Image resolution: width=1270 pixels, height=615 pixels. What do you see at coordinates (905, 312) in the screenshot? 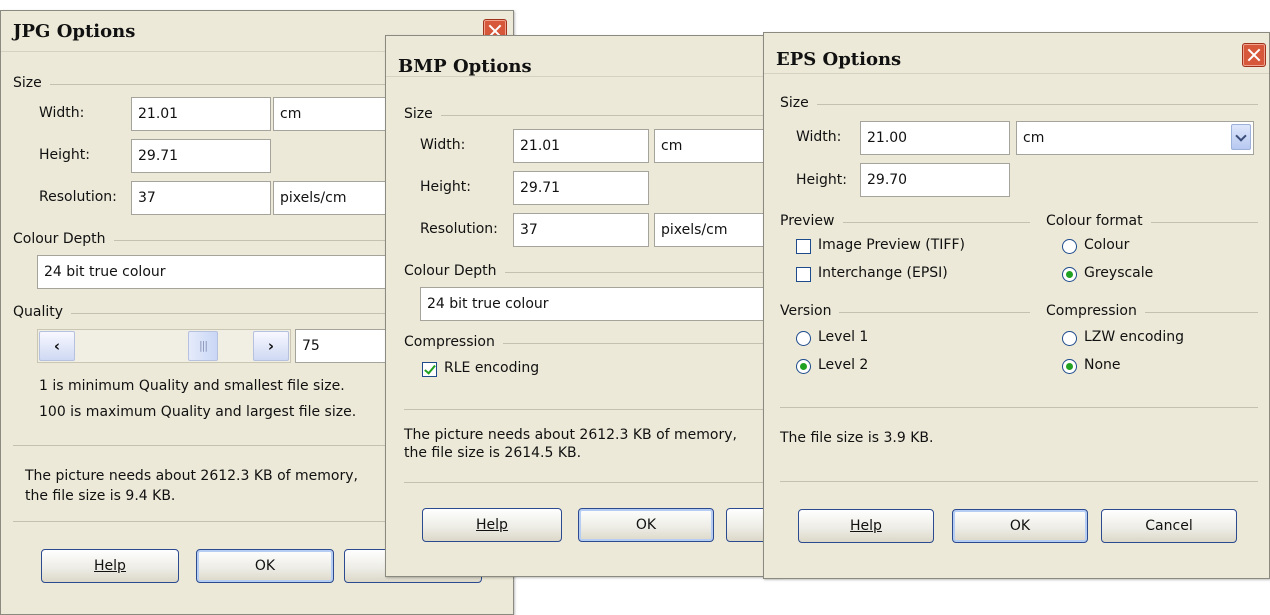
I see `eps-version-group: Version` at bounding box center [905, 312].